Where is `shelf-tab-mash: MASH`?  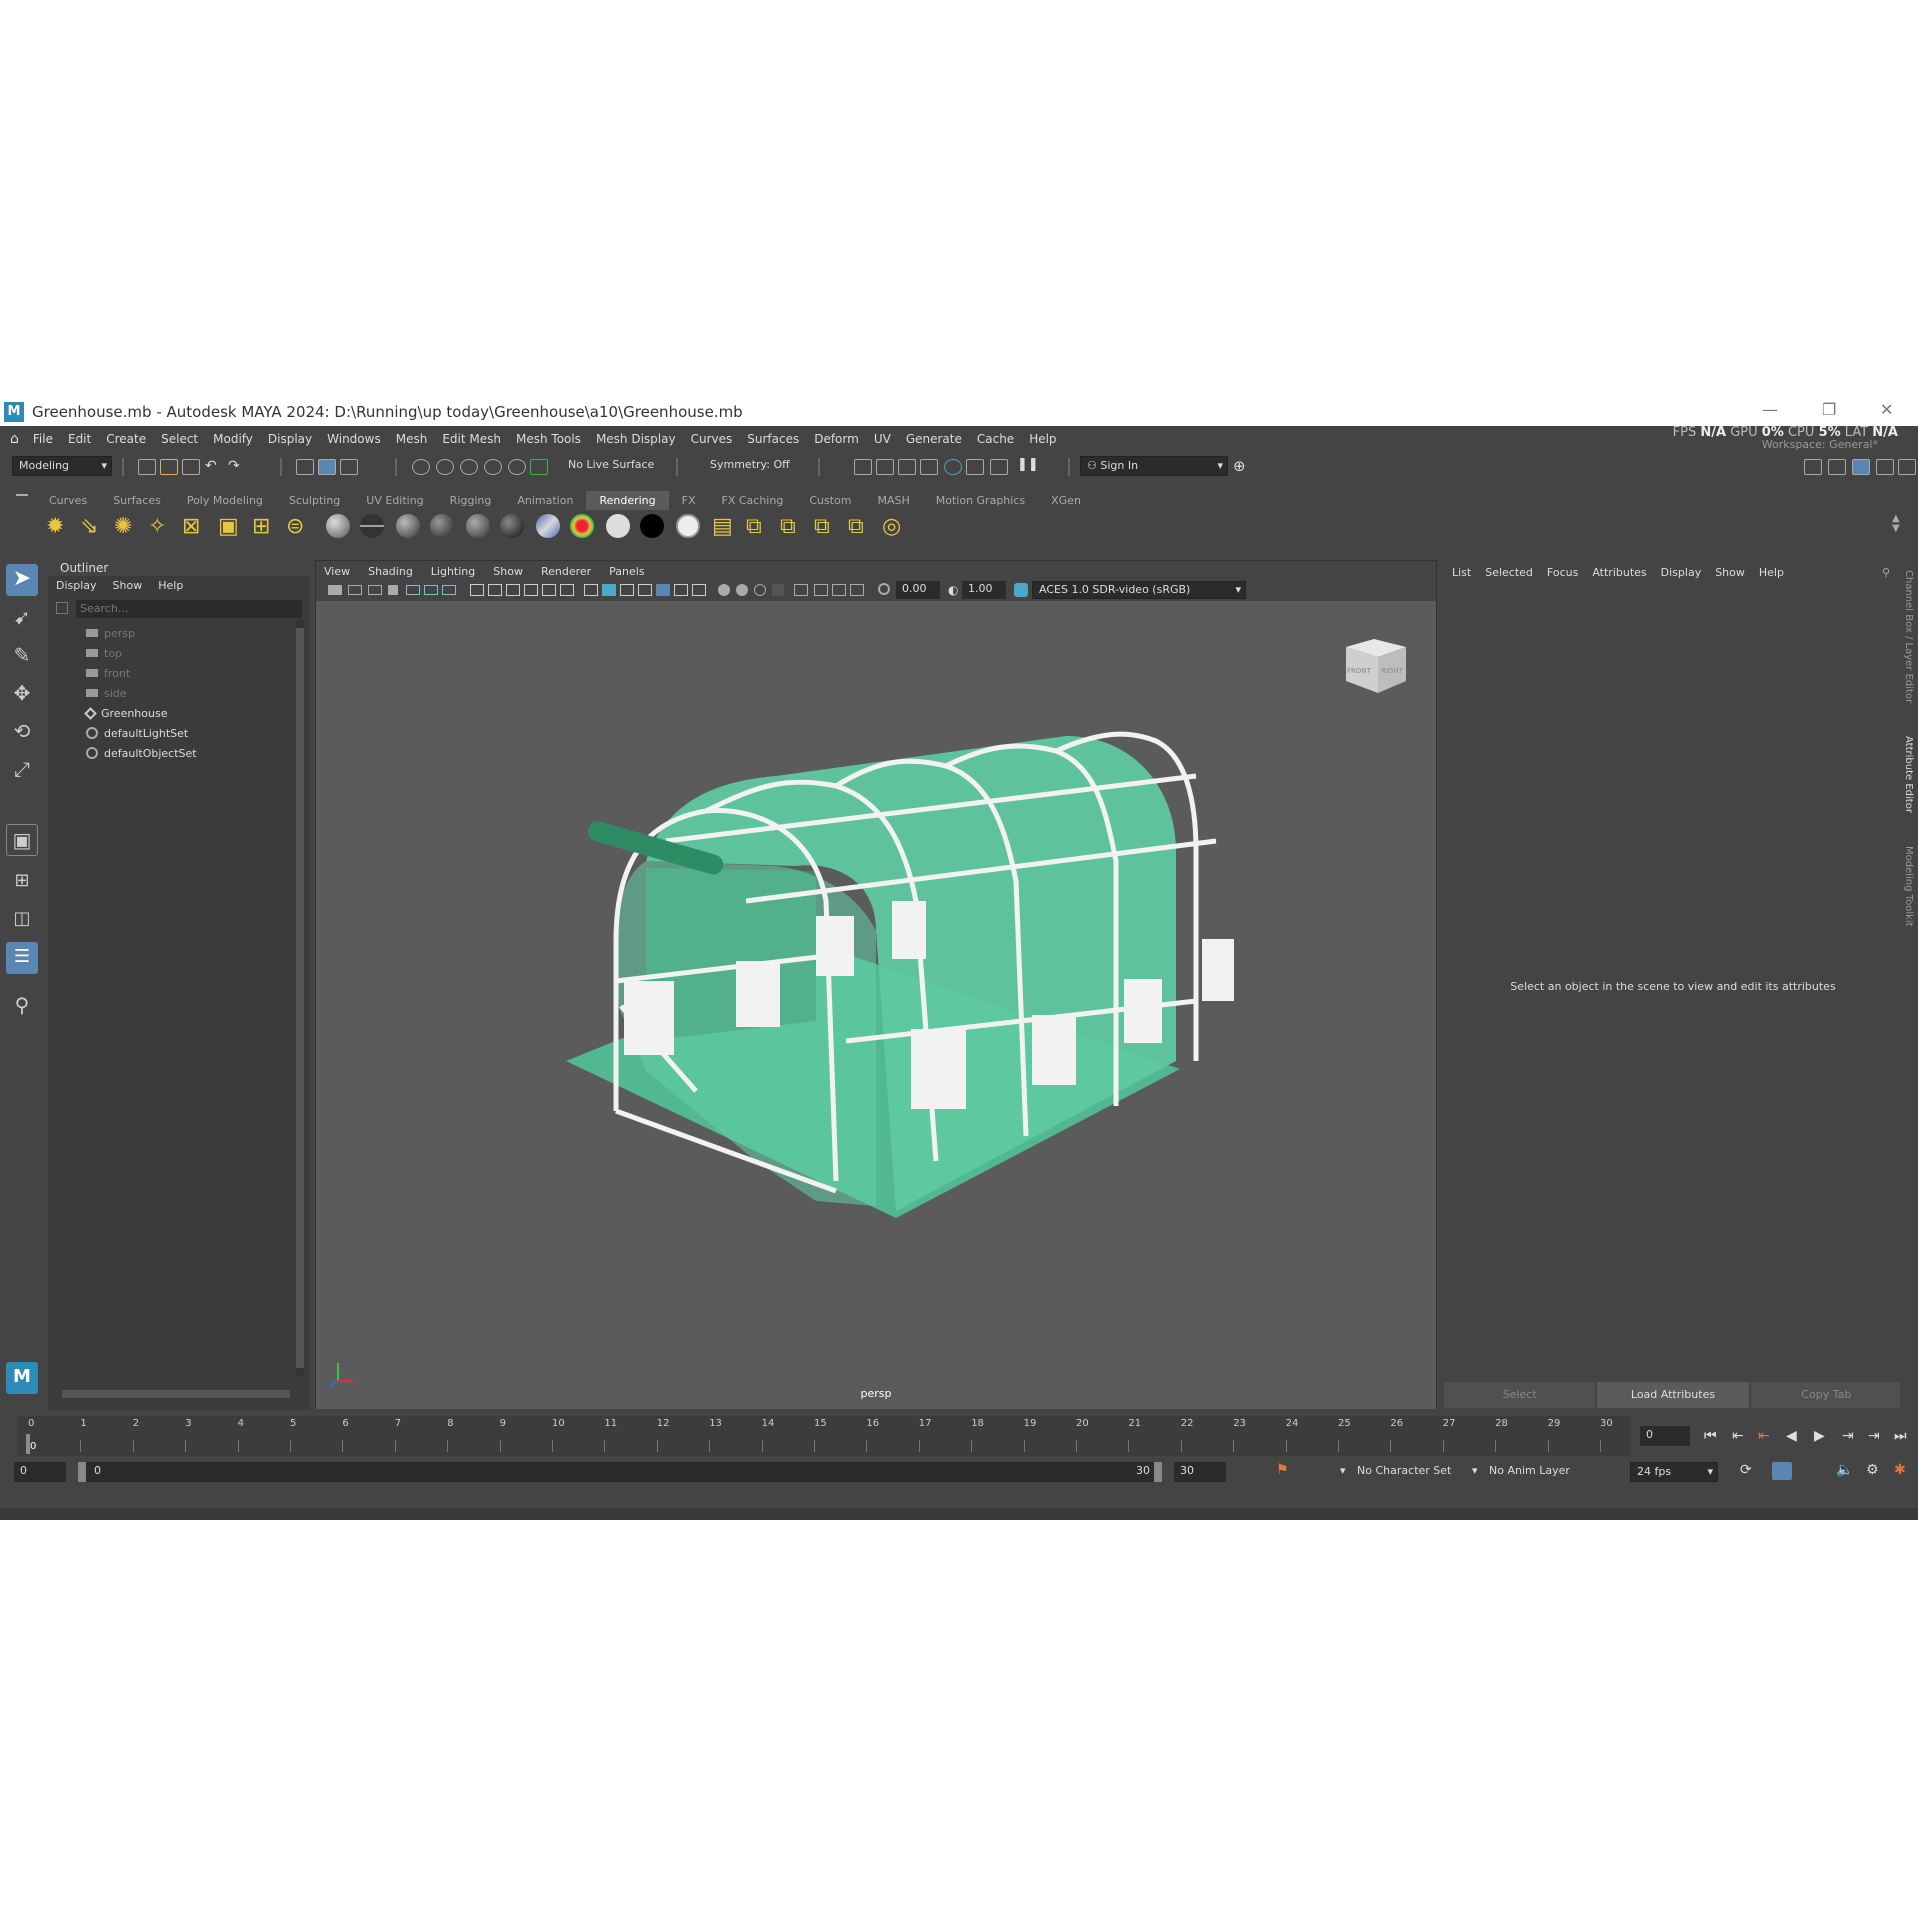
shelf-tab-mash: MASH is located at coordinates (893, 500).